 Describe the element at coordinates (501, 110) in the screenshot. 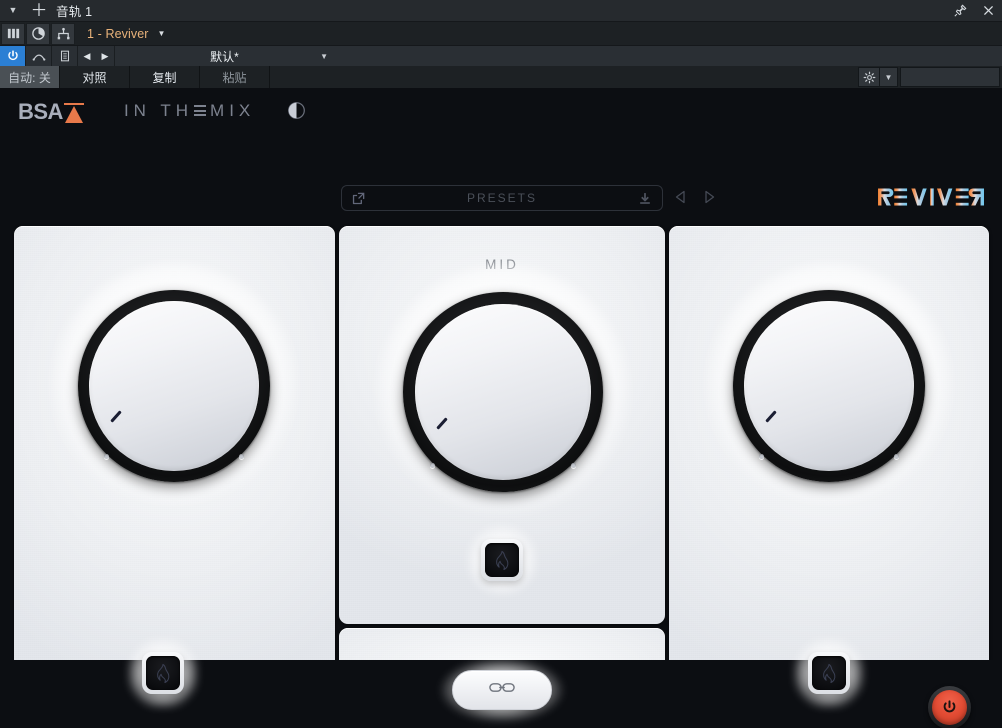

I see `plugin-header: BSA IN TH MIX` at that location.